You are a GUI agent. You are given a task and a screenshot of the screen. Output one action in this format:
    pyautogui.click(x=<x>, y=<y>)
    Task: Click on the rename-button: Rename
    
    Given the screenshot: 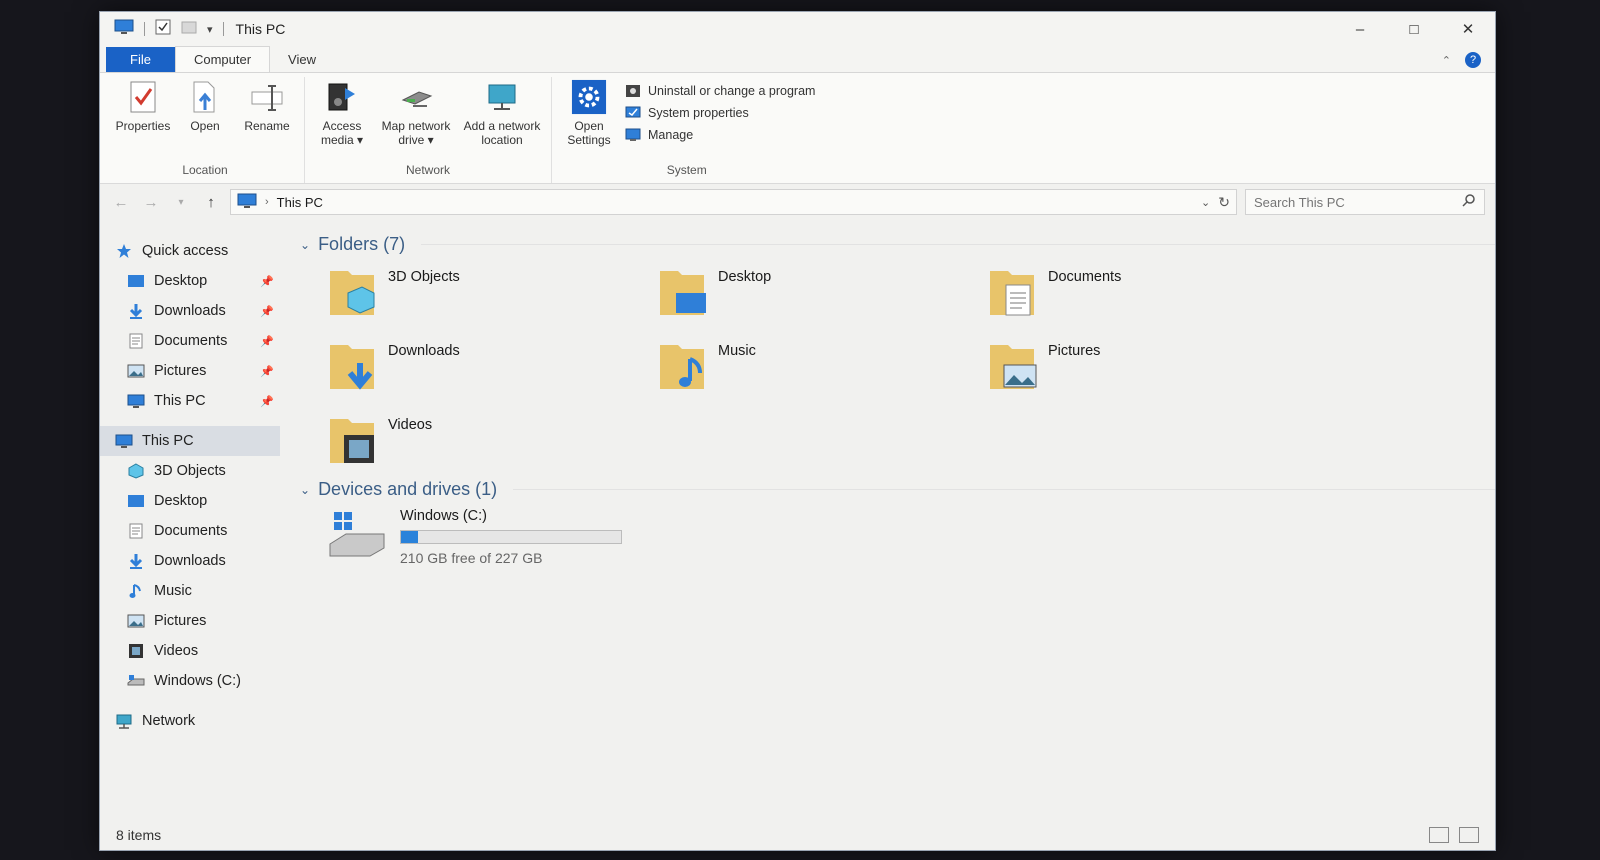 What is the action you would take?
    pyautogui.click(x=267, y=120)
    